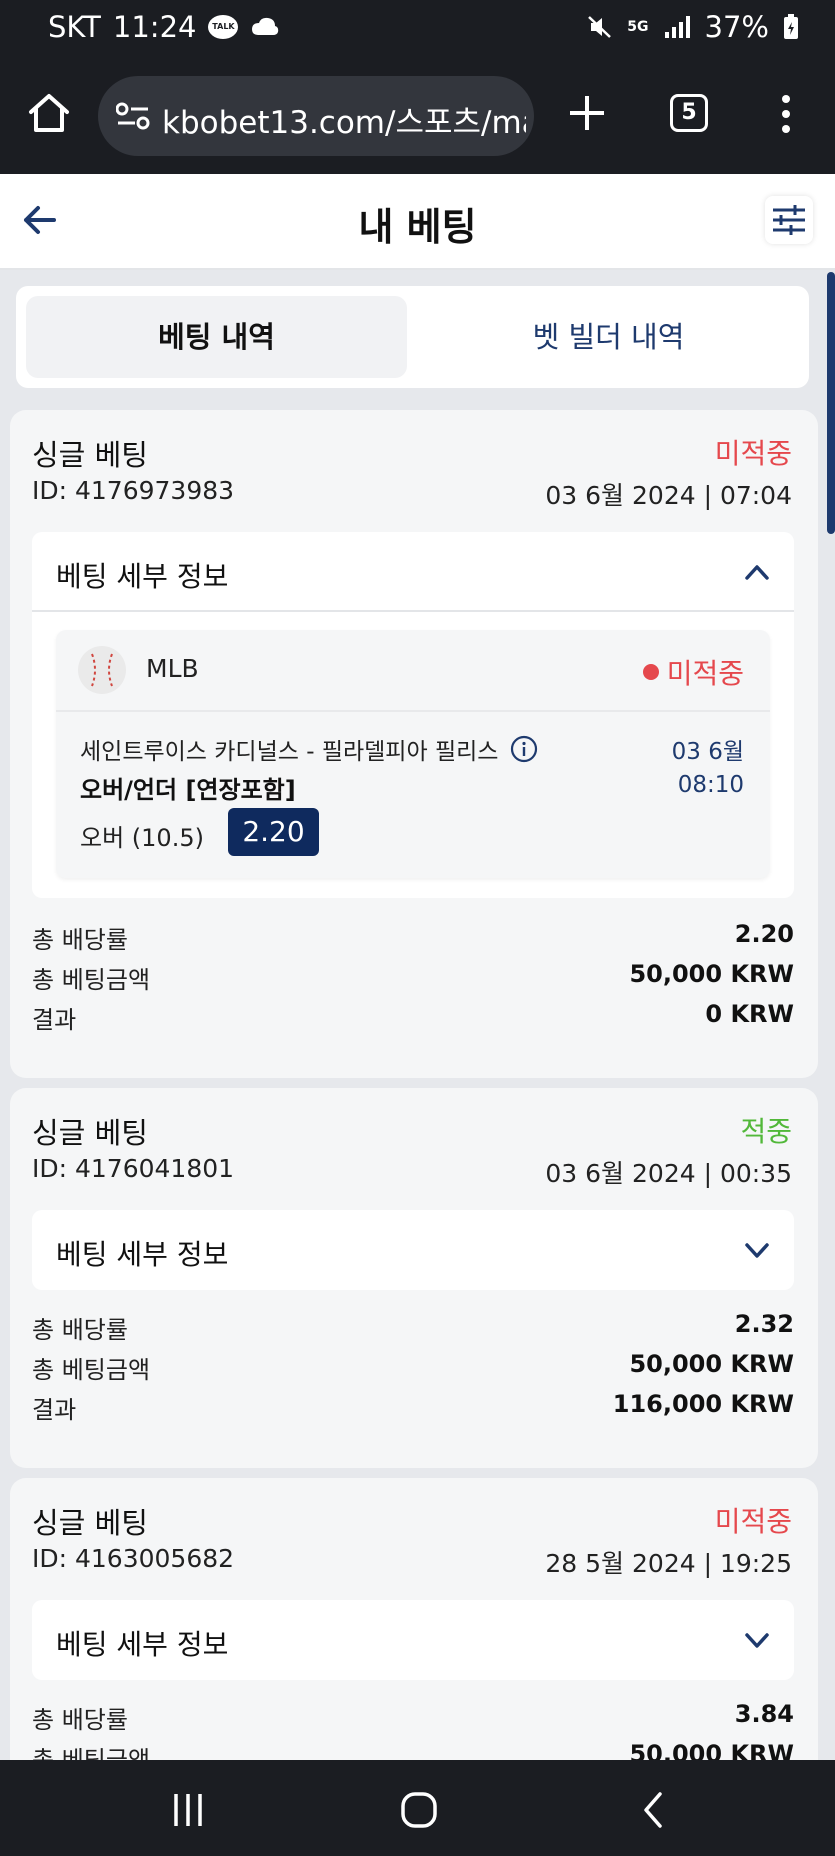 This screenshot has width=835, height=1856. What do you see at coordinates (216, 337) in the screenshot?
I see `tab-bet-history: 베팅 내역` at bounding box center [216, 337].